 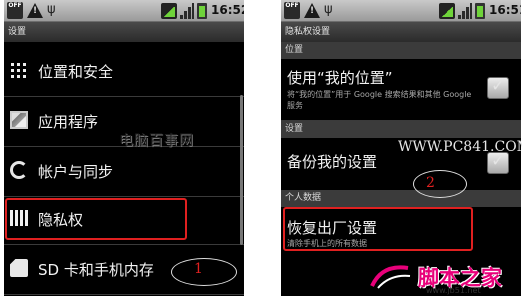 What do you see at coordinates (19, 170) in the screenshot?
I see `sync-icon` at bounding box center [19, 170].